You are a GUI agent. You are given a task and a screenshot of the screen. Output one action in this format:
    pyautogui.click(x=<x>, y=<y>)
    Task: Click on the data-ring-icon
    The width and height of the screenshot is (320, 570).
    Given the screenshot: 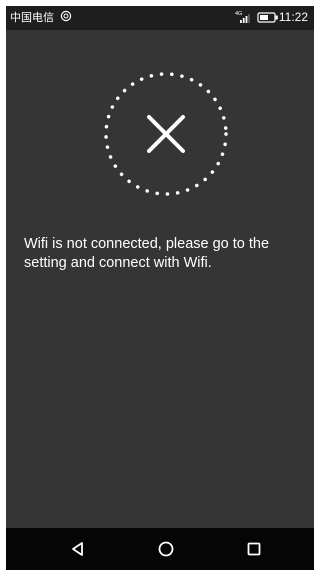 What is the action you would take?
    pyautogui.click(x=66, y=16)
    